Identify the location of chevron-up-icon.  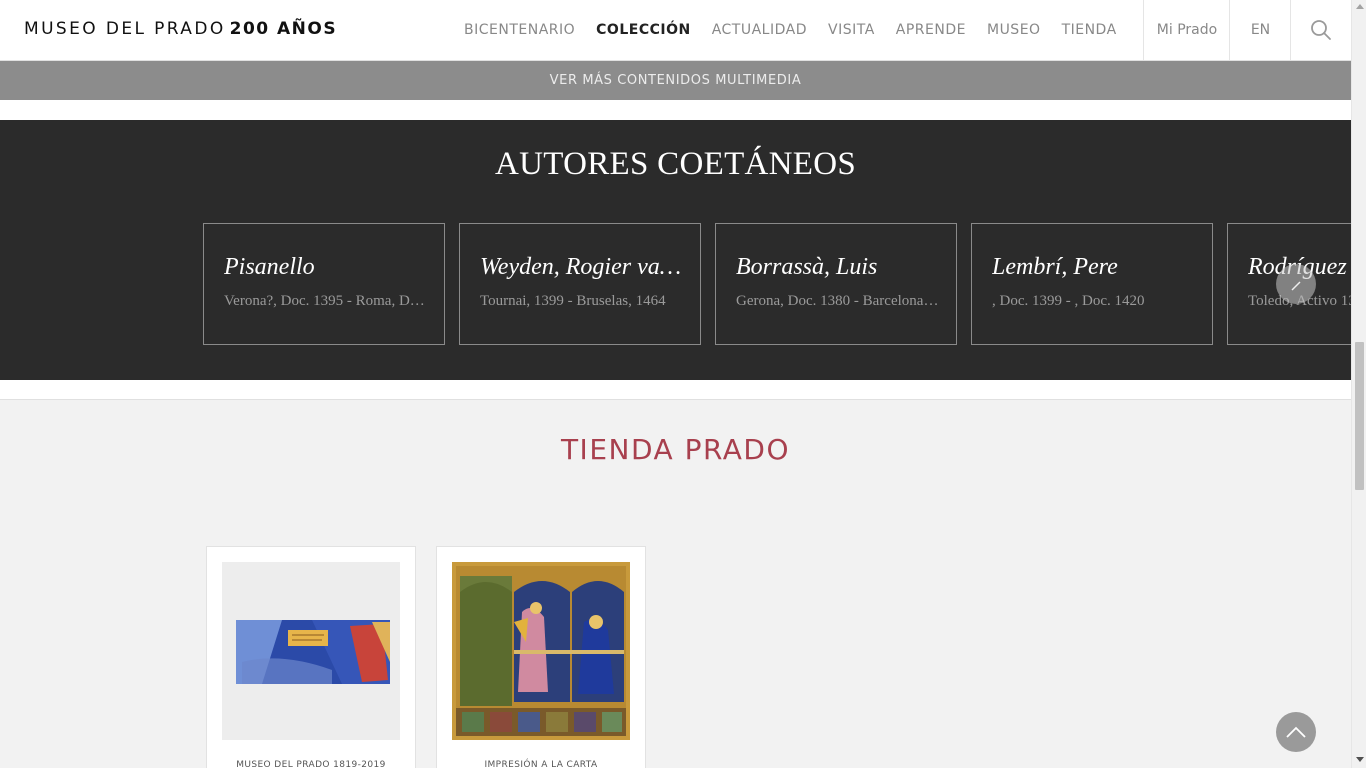
(1296, 732).